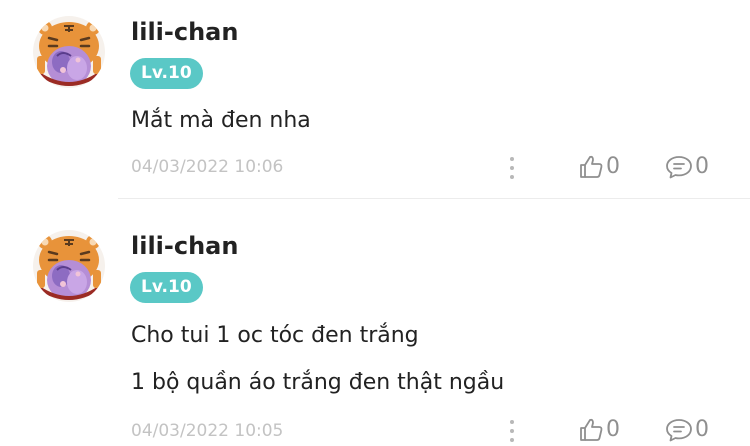  I want to click on comment-text: Mắt mà đen nha, so click(221, 120).